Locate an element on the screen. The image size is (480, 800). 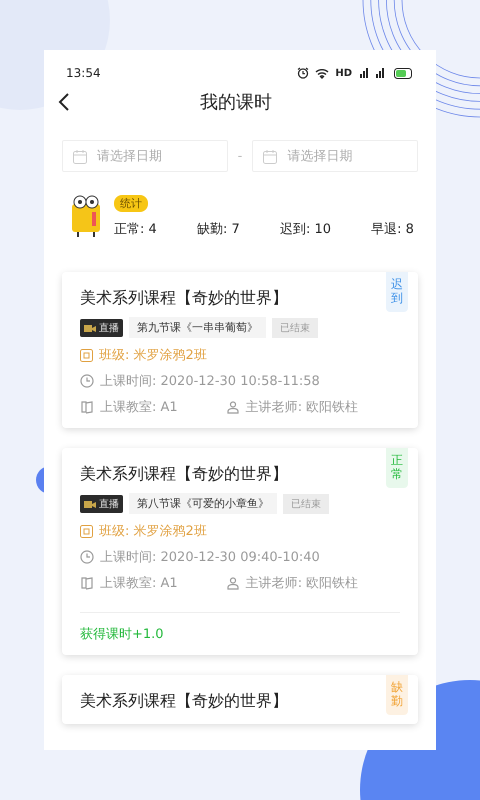
attendance-tag: 正常 is located at coordinates (397, 468).